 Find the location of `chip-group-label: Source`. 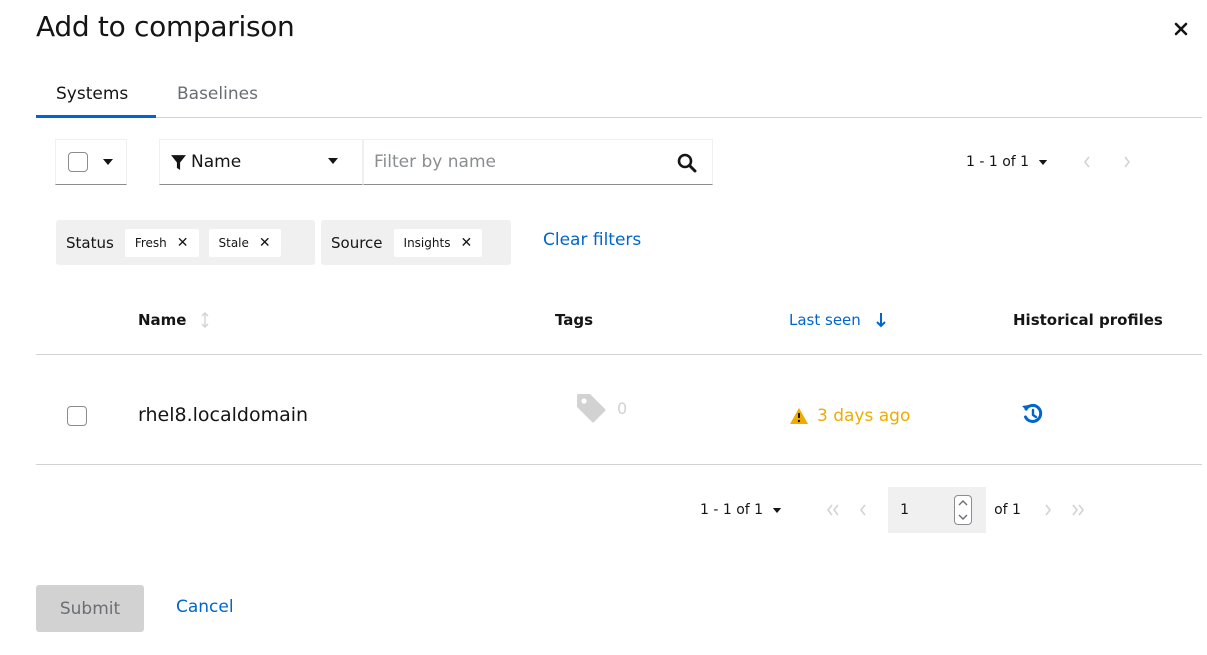

chip-group-label: Source is located at coordinates (357, 242).